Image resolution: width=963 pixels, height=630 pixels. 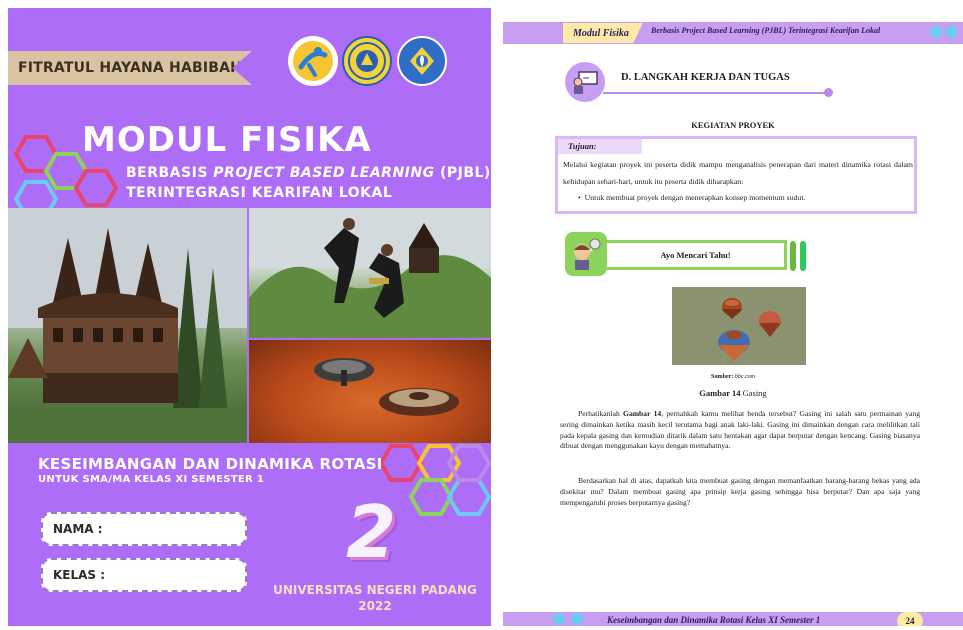 I want to click on author-name: FITRATUL HAYANA HABIBAH, so click(x=130, y=68).